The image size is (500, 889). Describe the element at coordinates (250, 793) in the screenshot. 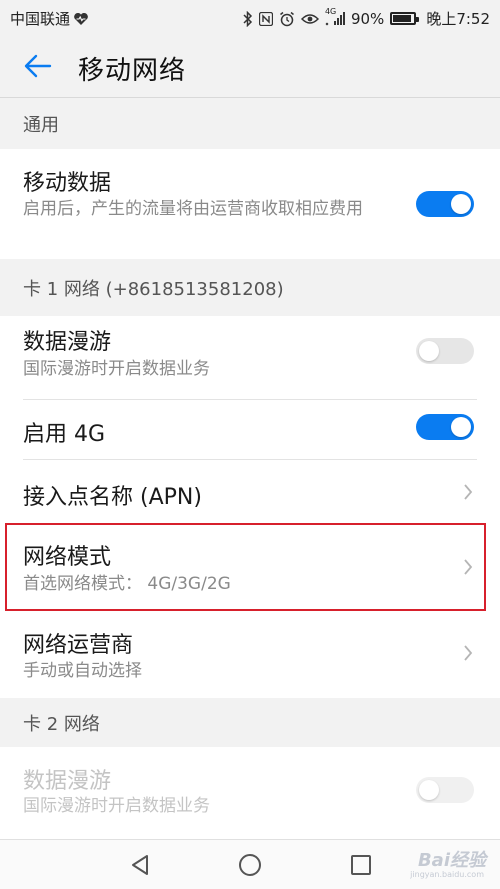

I see `row-data-roaming-sim2: 数据漫游 国际漫游时开启数据业务` at that location.